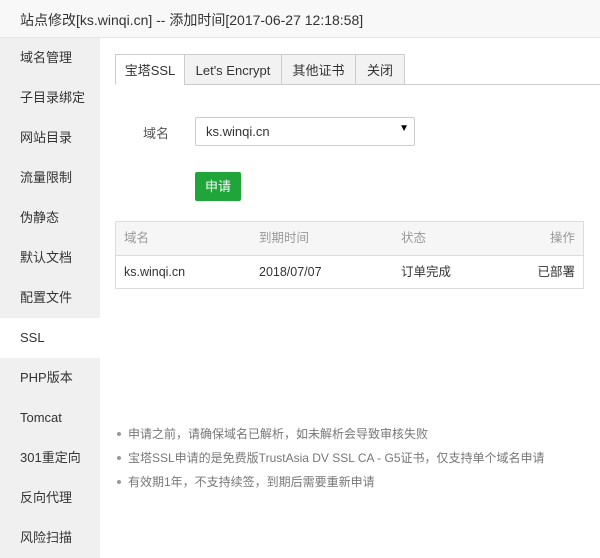  Describe the element at coordinates (290, 272) in the screenshot. I see `row-expiry-date: 2018/07/07` at that location.